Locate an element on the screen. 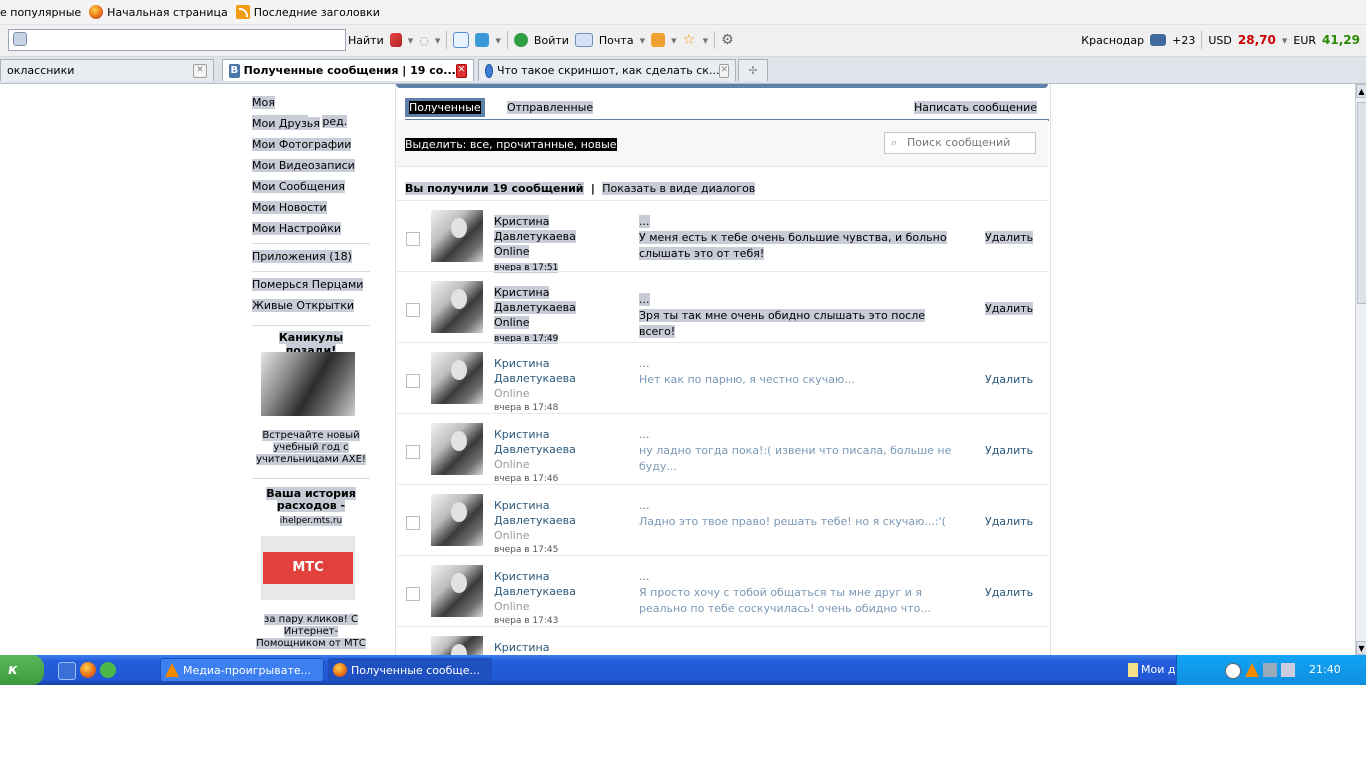 The image size is (1366, 768). bookmark-popular: е популярные is located at coordinates (40, 12).